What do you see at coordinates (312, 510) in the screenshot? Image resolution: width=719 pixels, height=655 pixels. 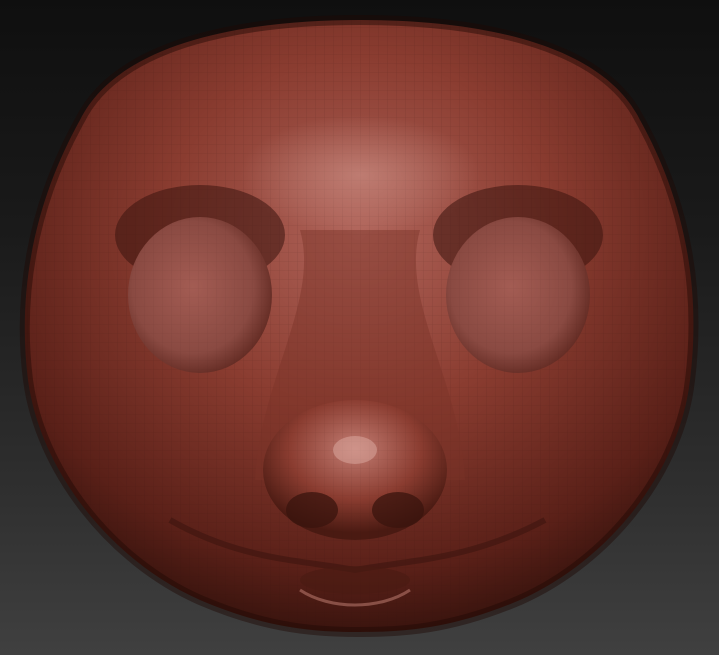 I see `left-nostril` at bounding box center [312, 510].